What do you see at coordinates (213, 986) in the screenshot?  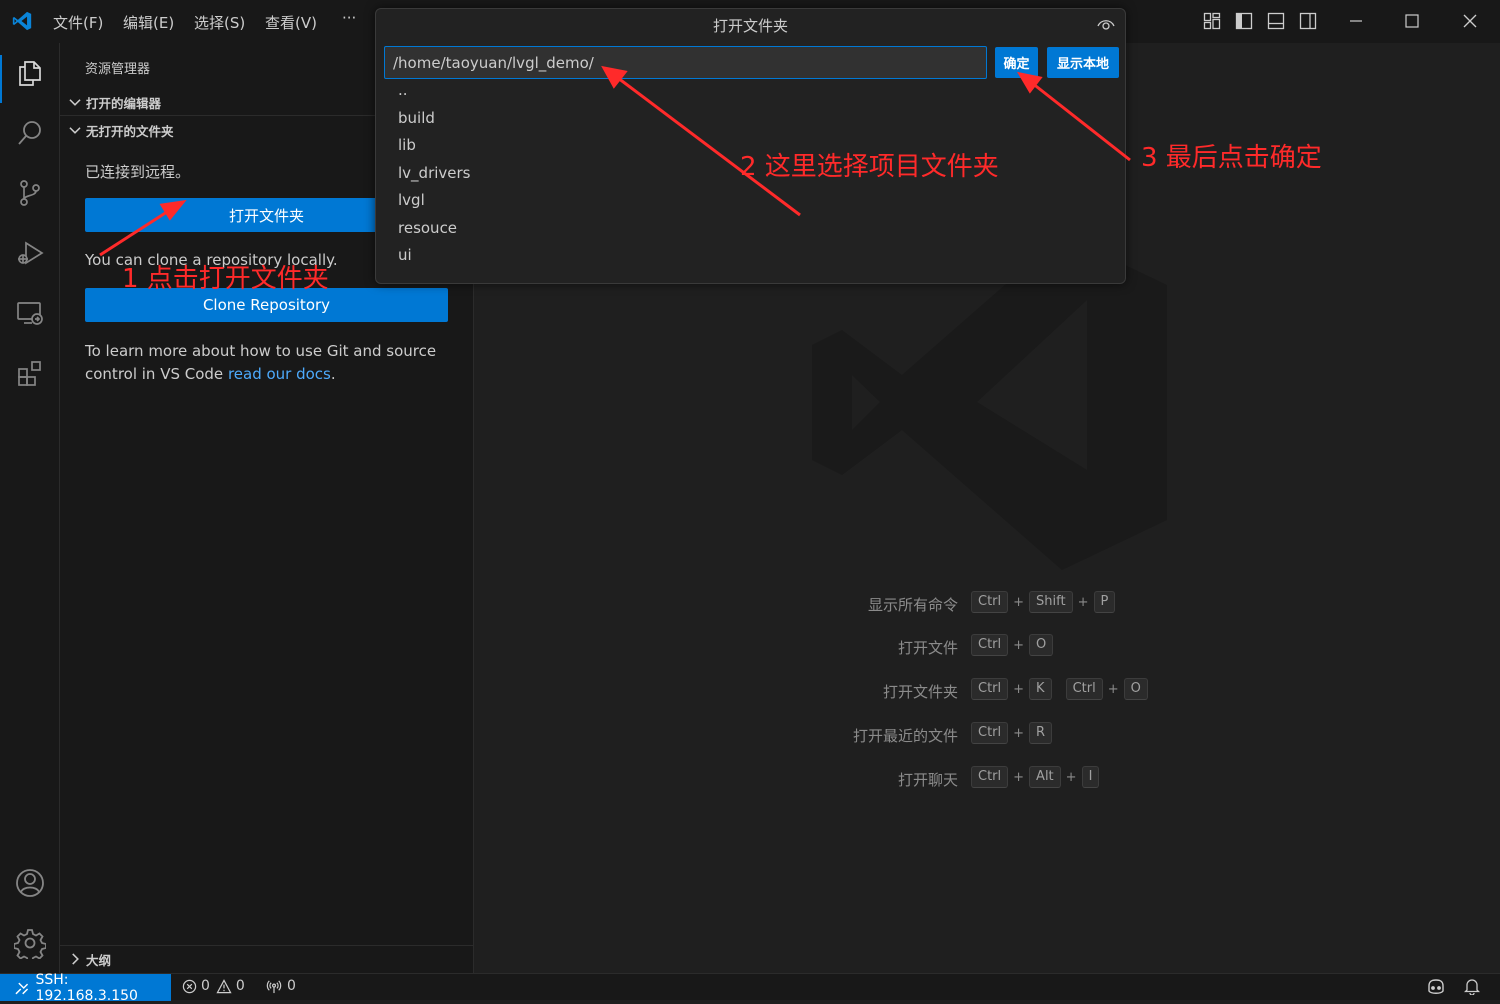 I see `problems-indicator: 0 0` at bounding box center [213, 986].